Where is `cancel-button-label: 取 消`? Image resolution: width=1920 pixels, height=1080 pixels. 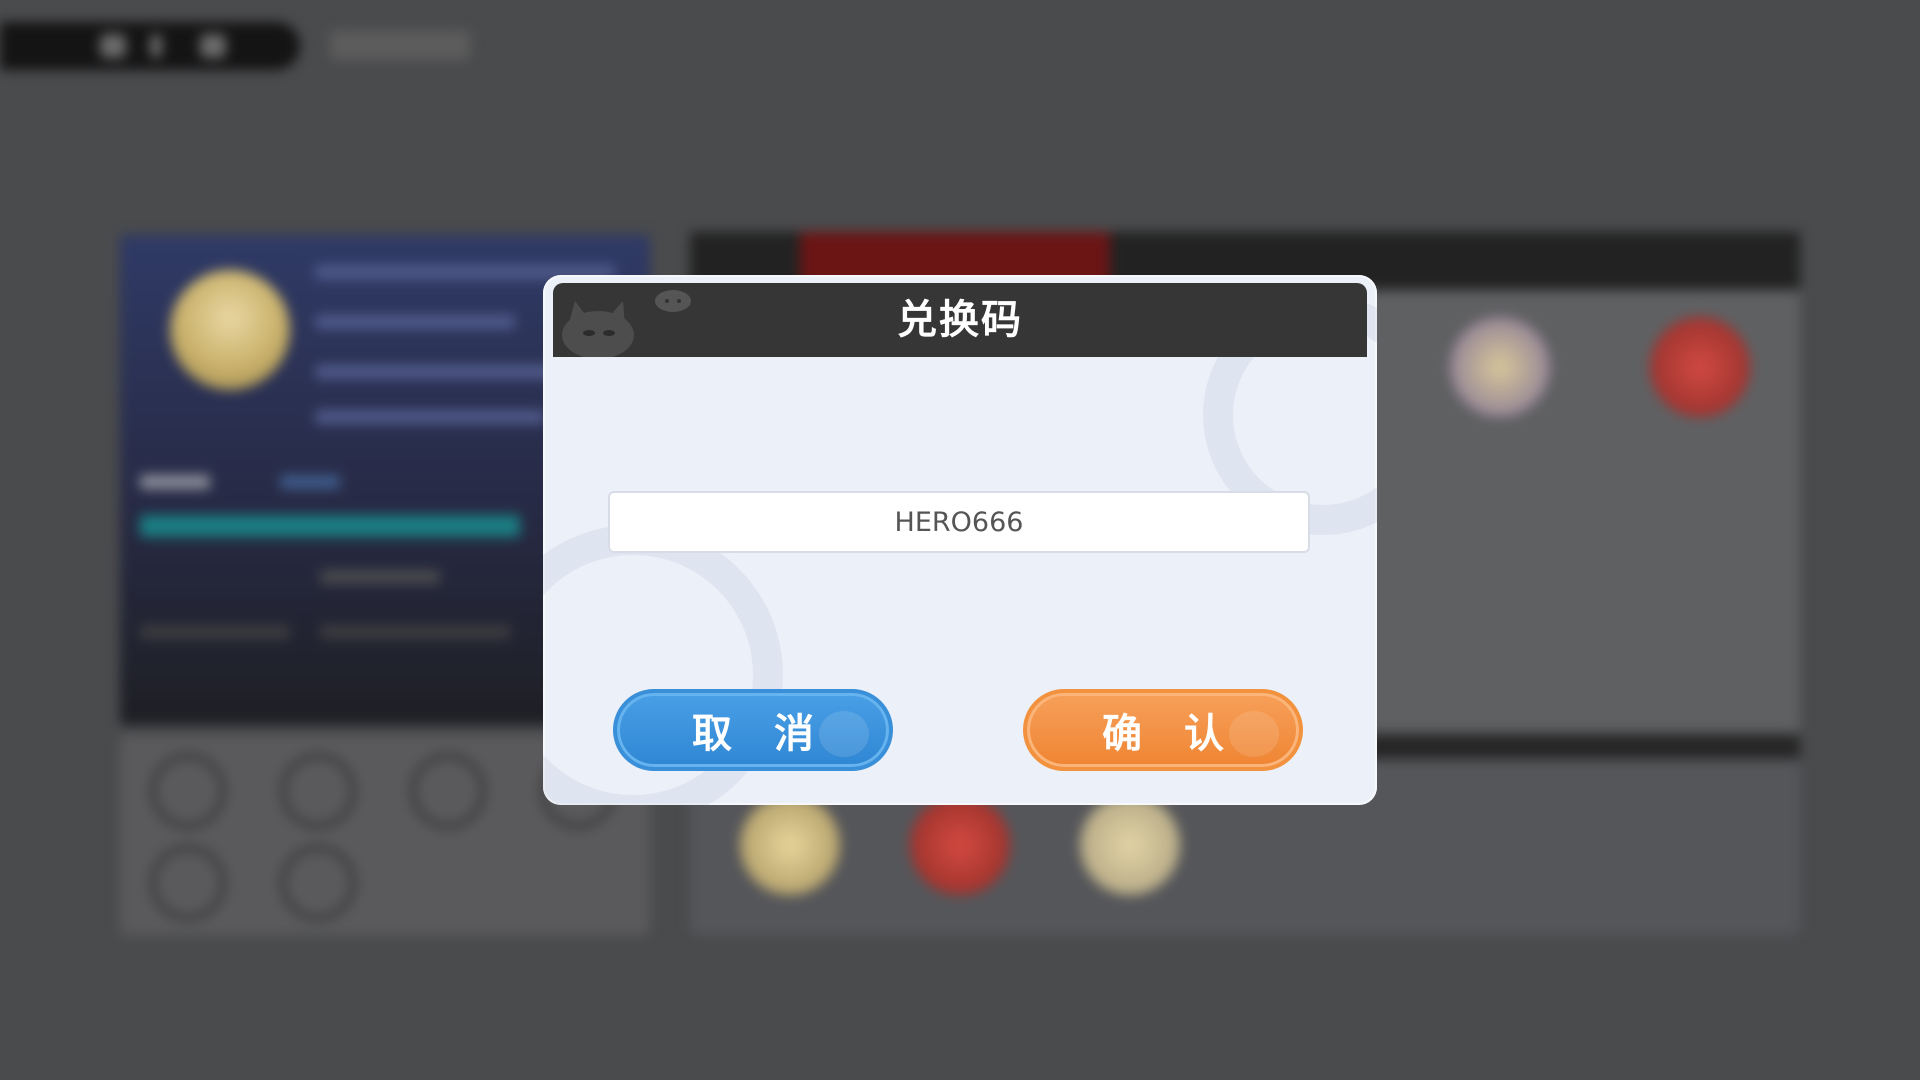
cancel-button-label: 取 消 is located at coordinates (760, 734).